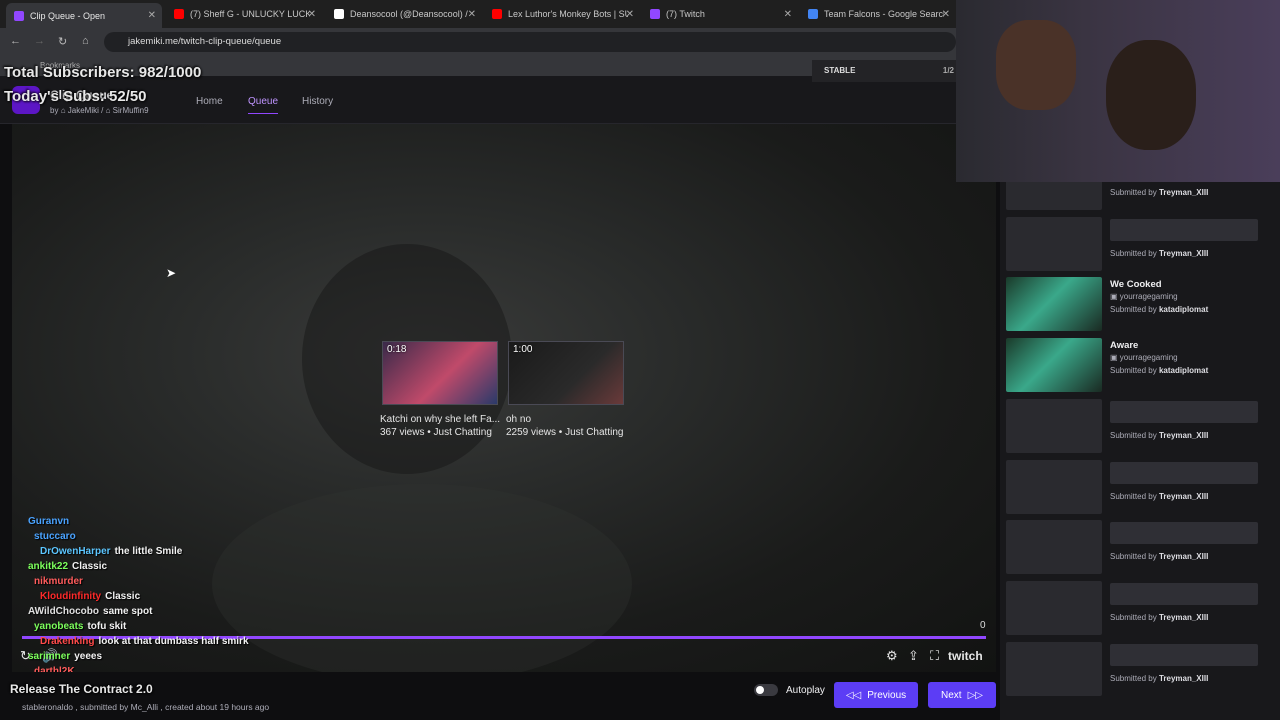 Image resolution: width=1280 pixels, height=720 pixels. Describe the element at coordinates (1183, 371) in the screenshot. I see `submitter-name: katadiplomat` at that location.